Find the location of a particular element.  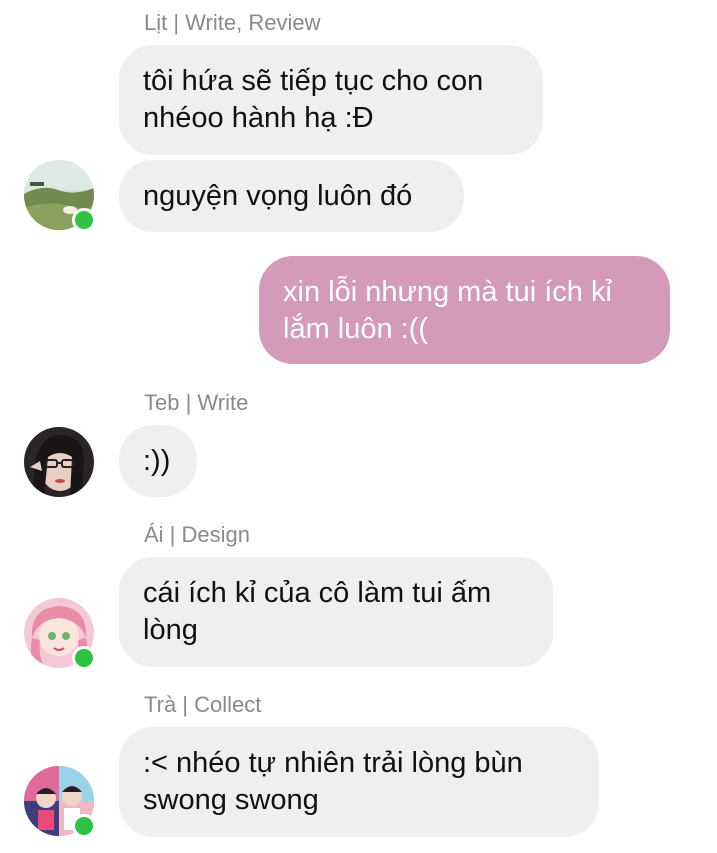

message-bubble: :)) is located at coordinates (158, 461).